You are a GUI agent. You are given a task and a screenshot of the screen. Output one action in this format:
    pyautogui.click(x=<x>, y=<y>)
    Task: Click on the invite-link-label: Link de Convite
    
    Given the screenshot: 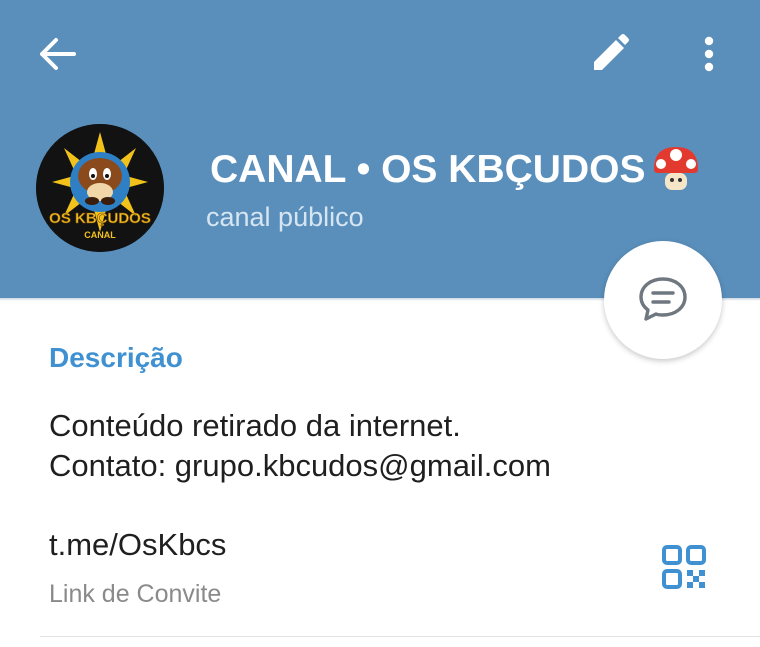 What is the action you would take?
    pyautogui.click(x=135, y=594)
    